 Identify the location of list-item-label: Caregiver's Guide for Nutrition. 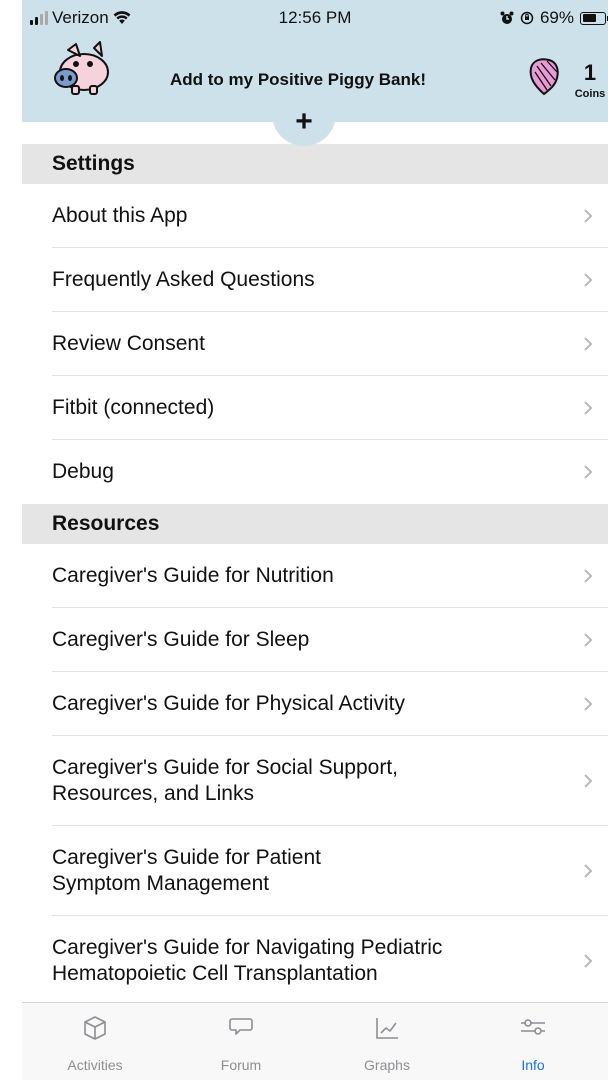
(193, 575).